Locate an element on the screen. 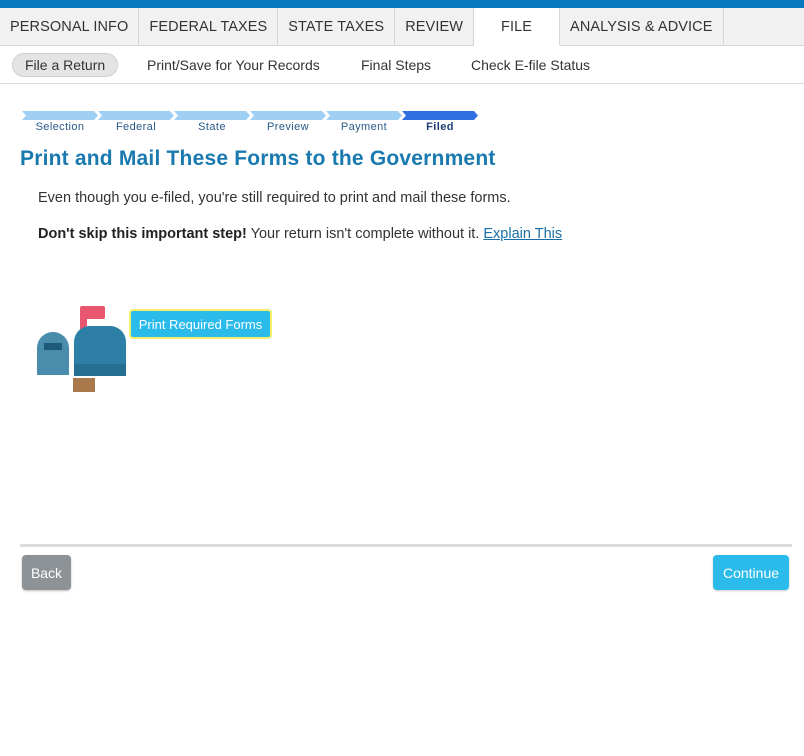 Image resolution: width=804 pixels, height=756 pixels. progress-arrows is located at coordinates (250, 115).